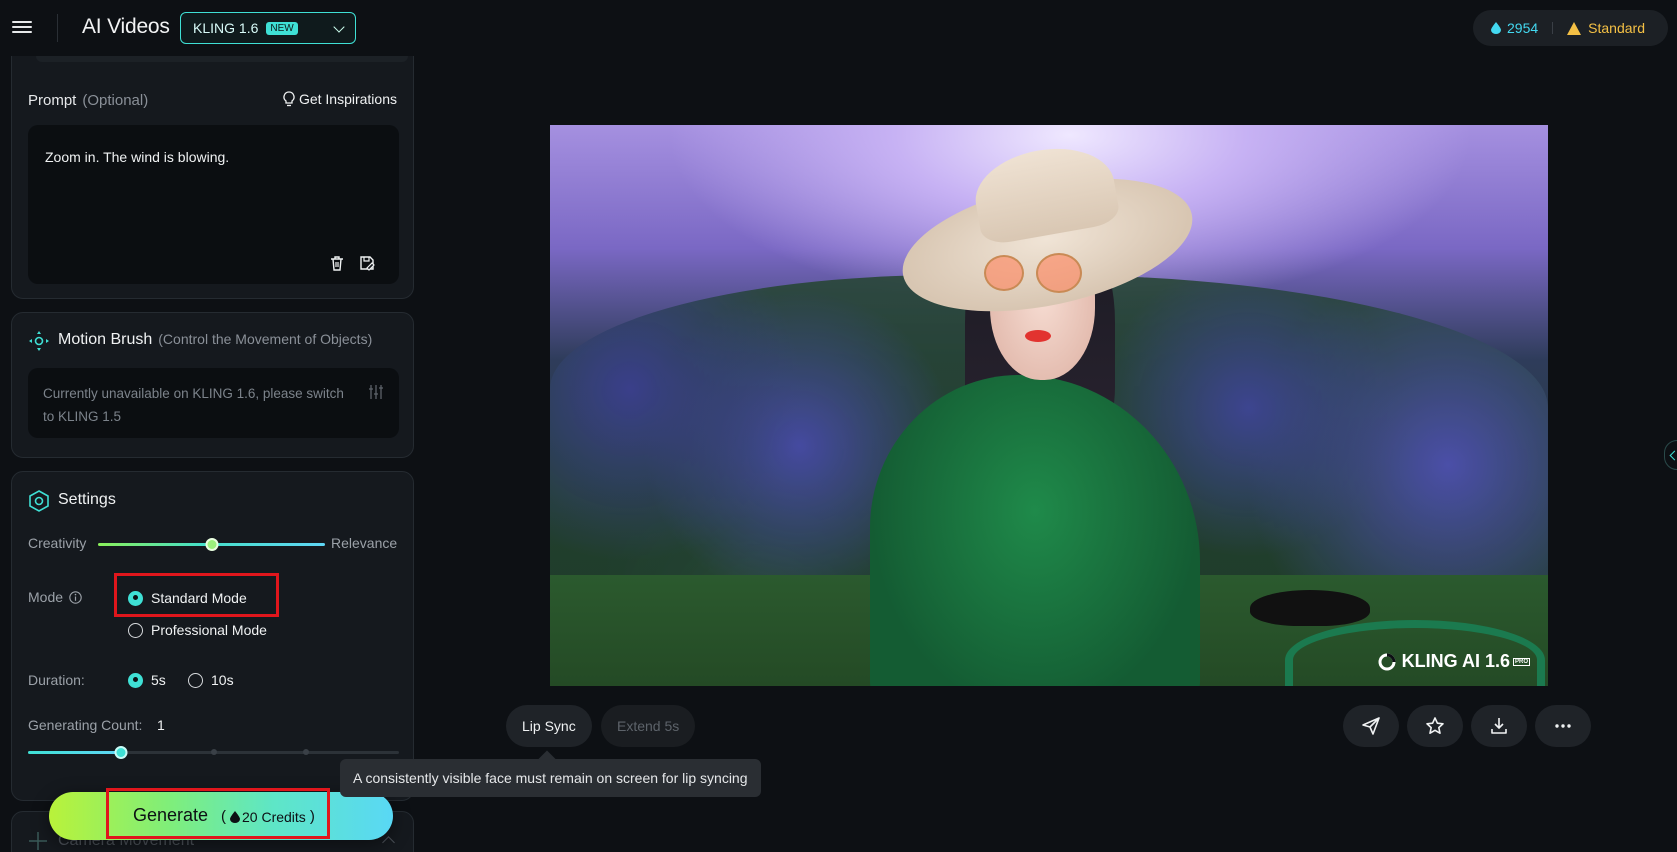 This screenshot has height=852, width=1677. What do you see at coordinates (367, 263) in the screenshot?
I see `save-prompt-icon` at bounding box center [367, 263].